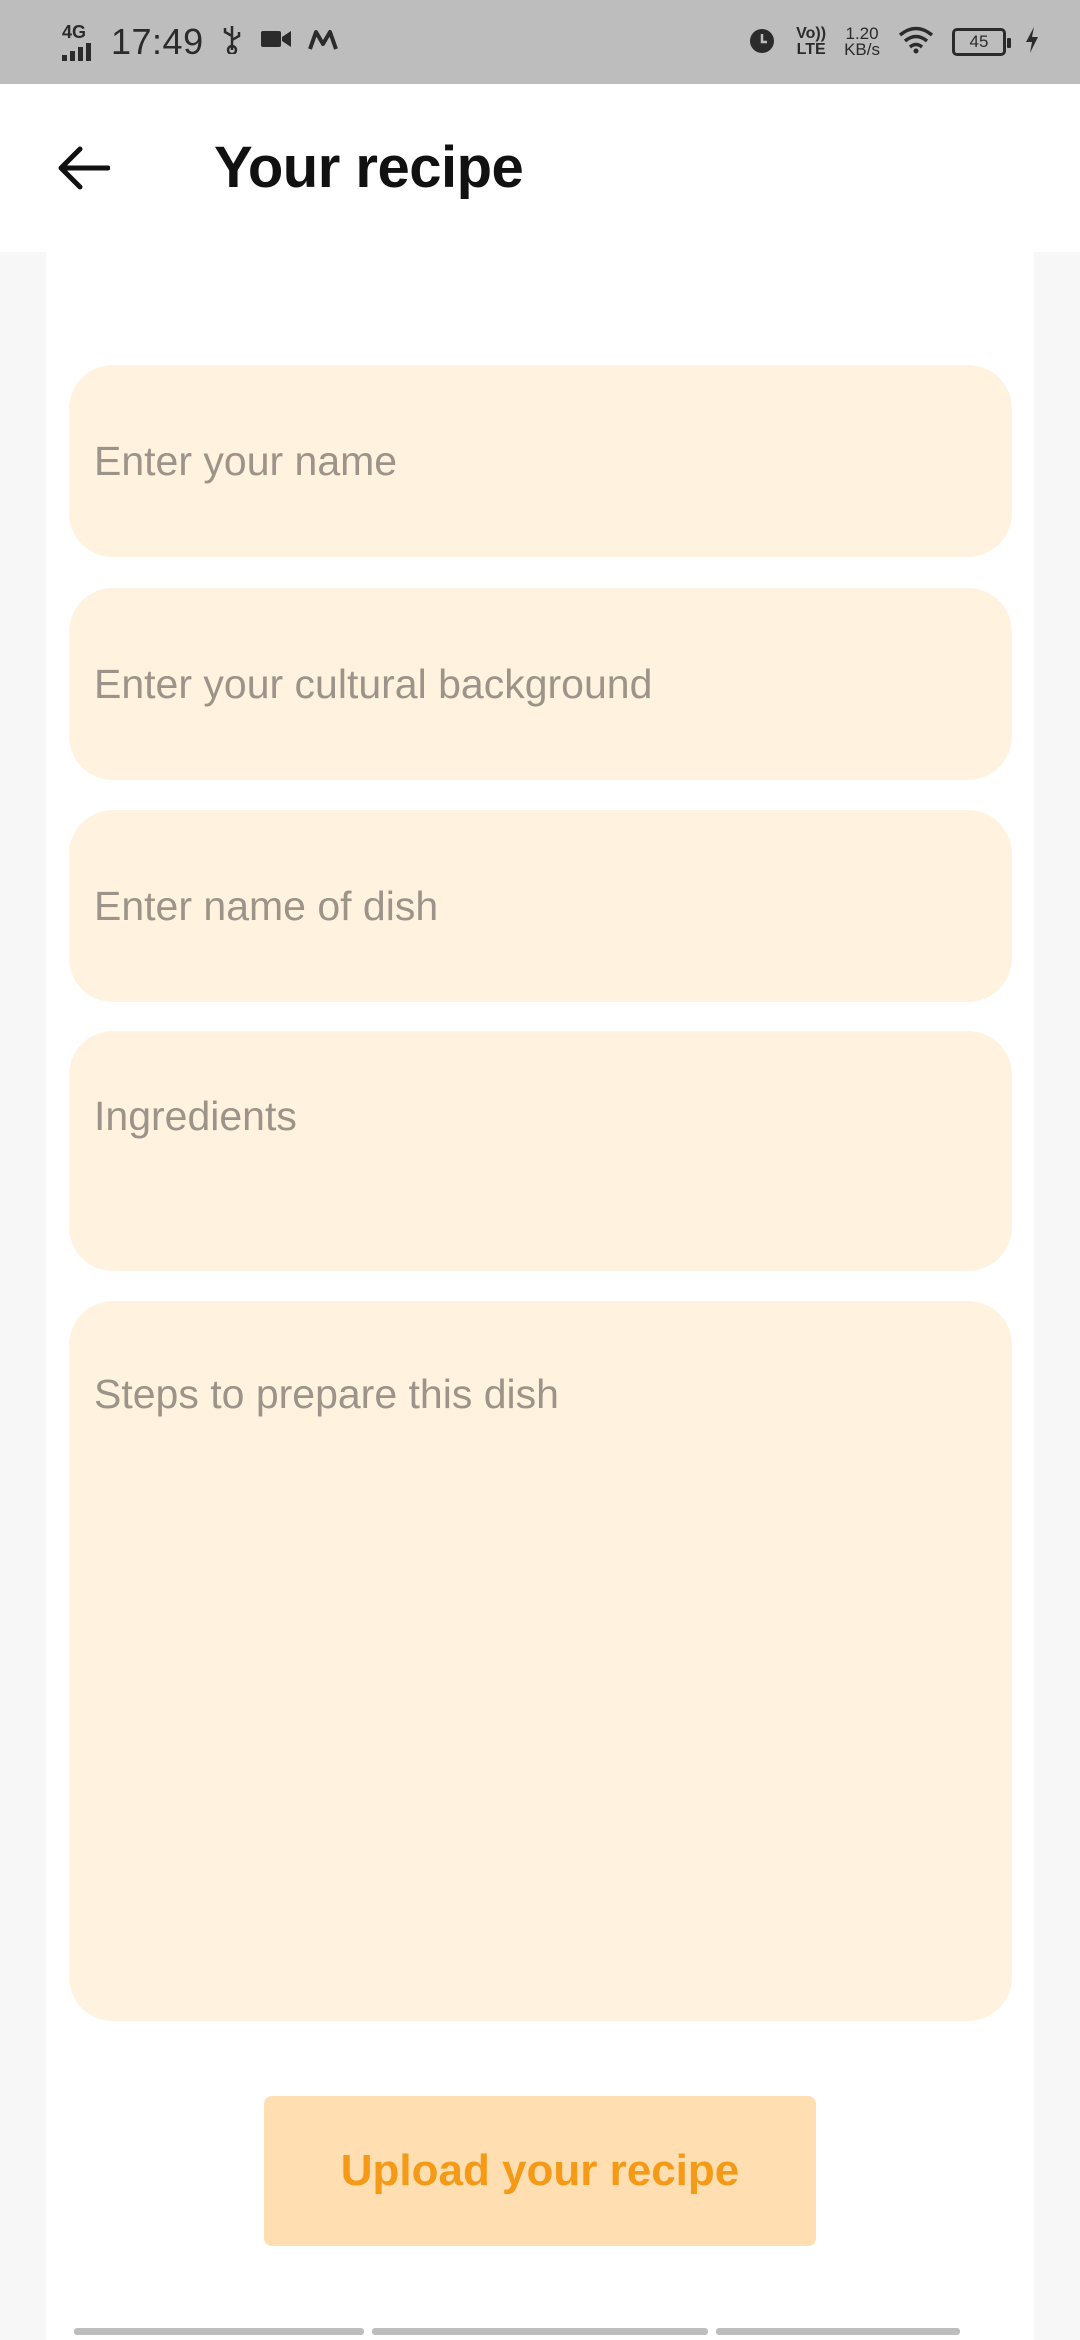 Image resolution: width=1080 pixels, height=2340 pixels. What do you see at coordinates (540, 2171) in the screenshot?
I see `upload-recipe-button: Upload your recipe` at bounding box center [540, 2171].